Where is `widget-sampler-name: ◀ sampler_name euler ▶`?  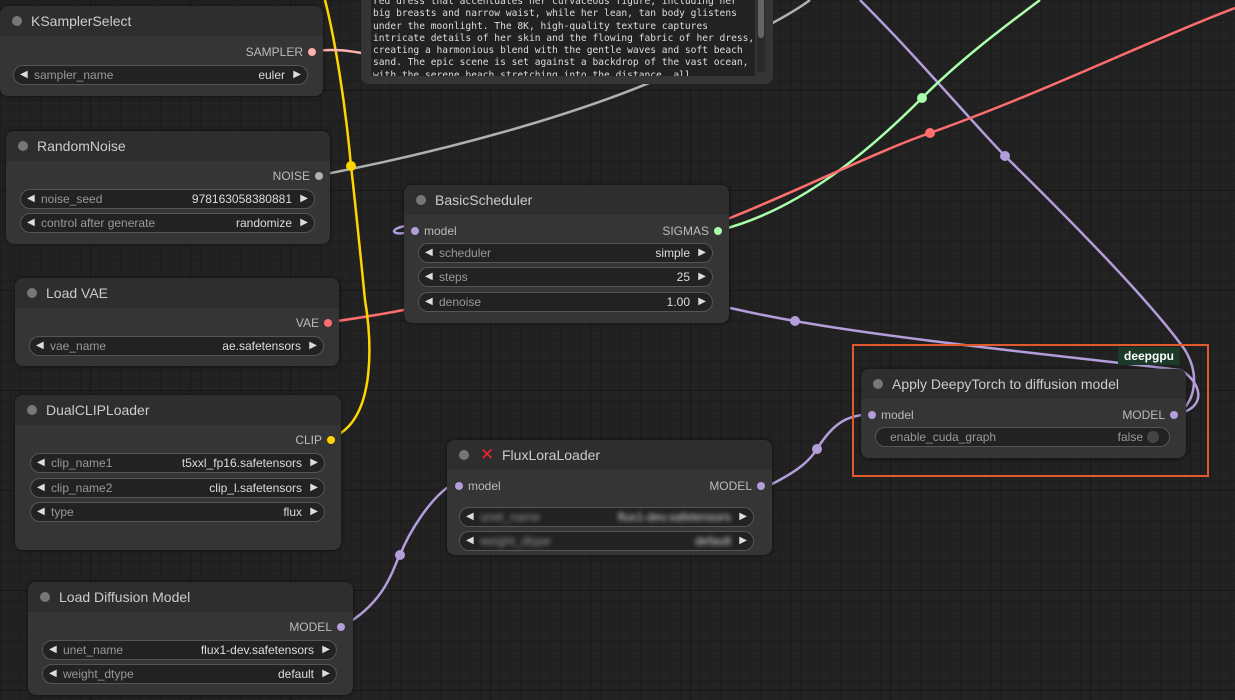
widget-sampler-name: ◀ sampler_name euler ▶ is located at coordinates (160, 75).